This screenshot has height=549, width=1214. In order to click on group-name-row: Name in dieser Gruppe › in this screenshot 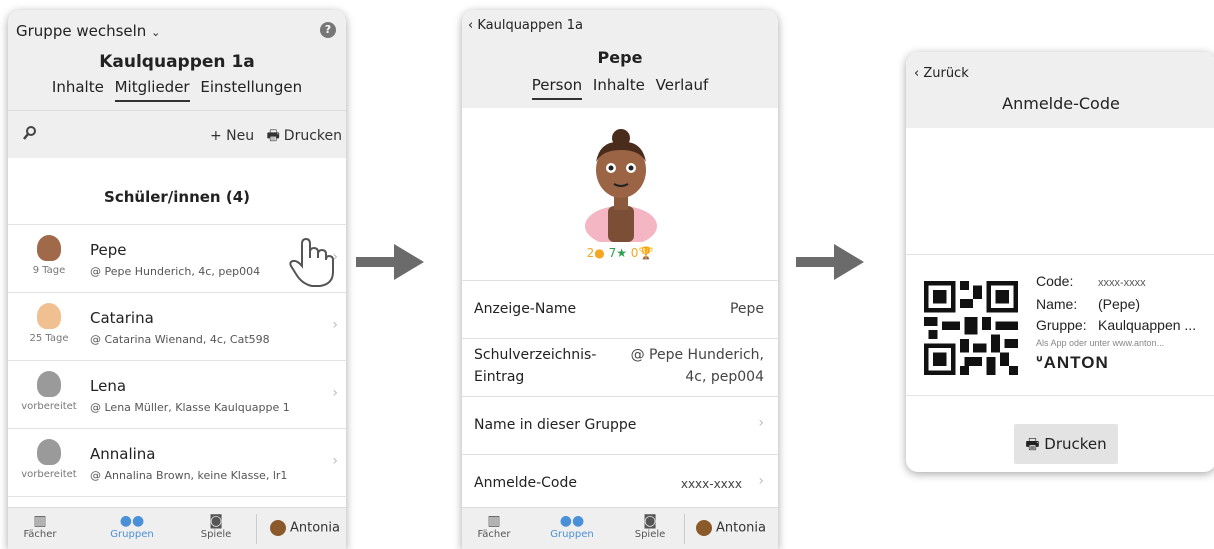, I will do `click(620, 425)`.